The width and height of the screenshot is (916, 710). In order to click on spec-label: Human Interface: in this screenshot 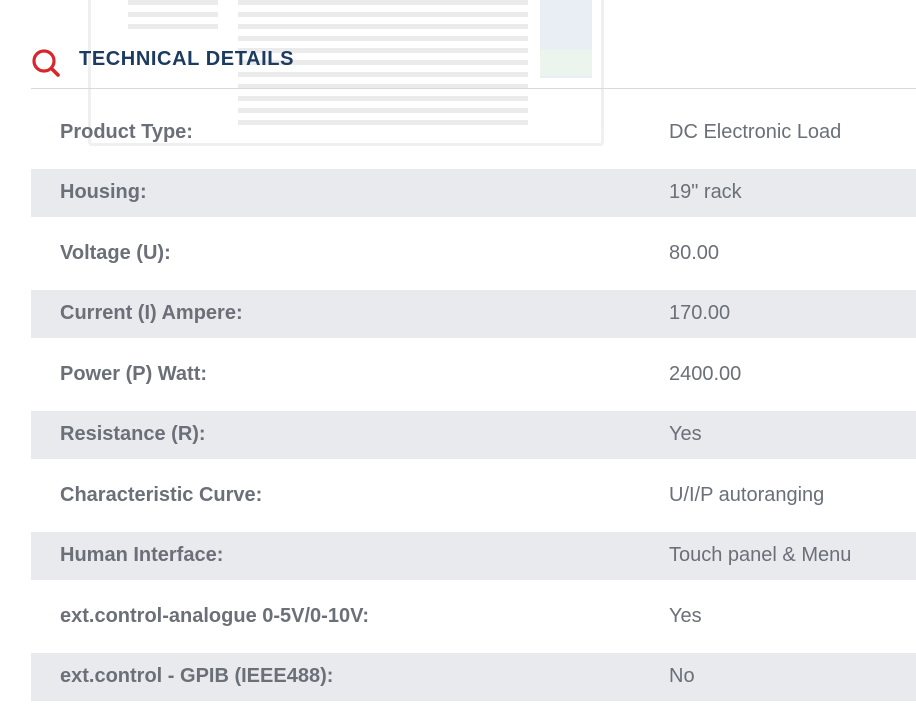, I will do `click(142, 555)`.